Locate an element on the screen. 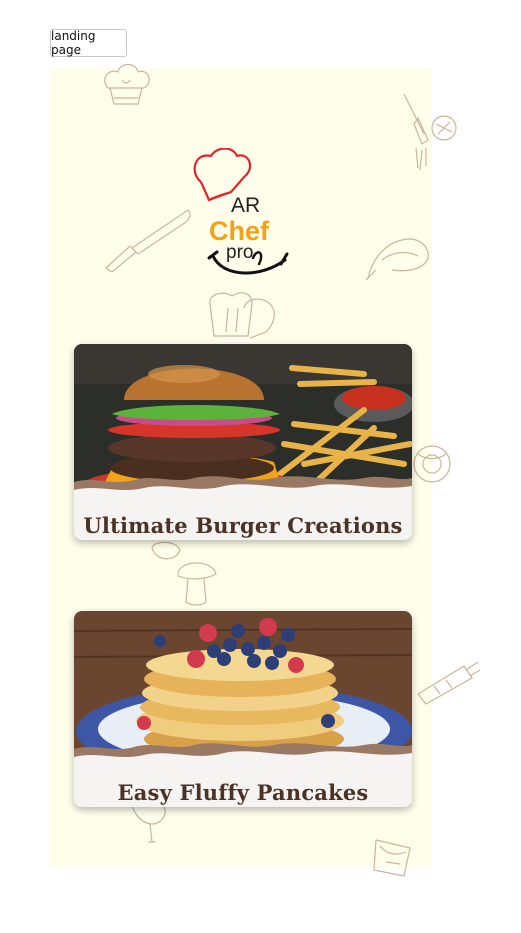 The height and width of the screenshot is (933, 521). bread-doodle-icon is located at coordinates (242, 315).